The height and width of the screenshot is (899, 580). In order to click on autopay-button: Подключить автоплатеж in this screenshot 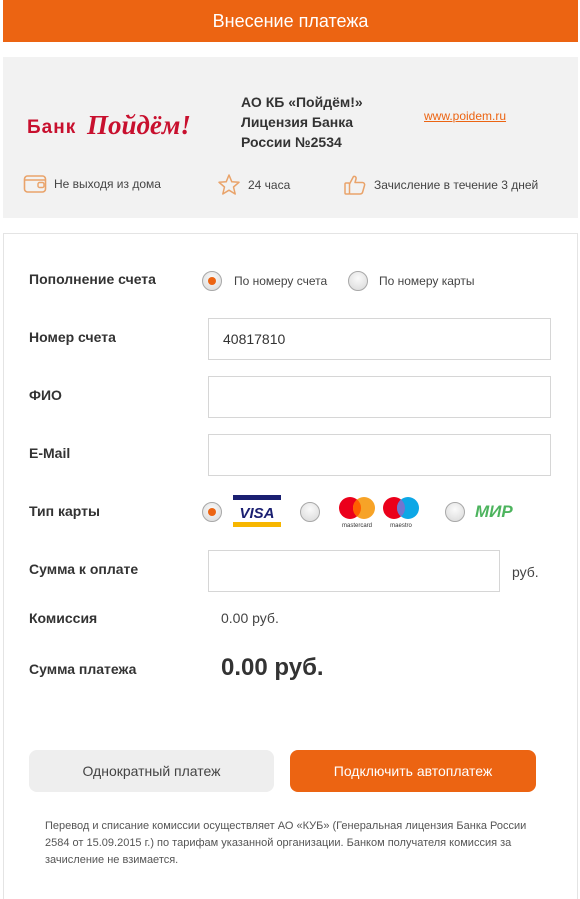, I will do `click(413, 771)`.